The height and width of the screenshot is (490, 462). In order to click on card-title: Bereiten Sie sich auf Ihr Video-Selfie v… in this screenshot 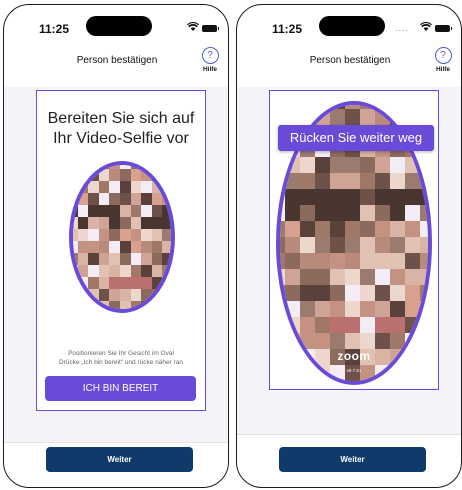, I will do `click(121, 129)`.